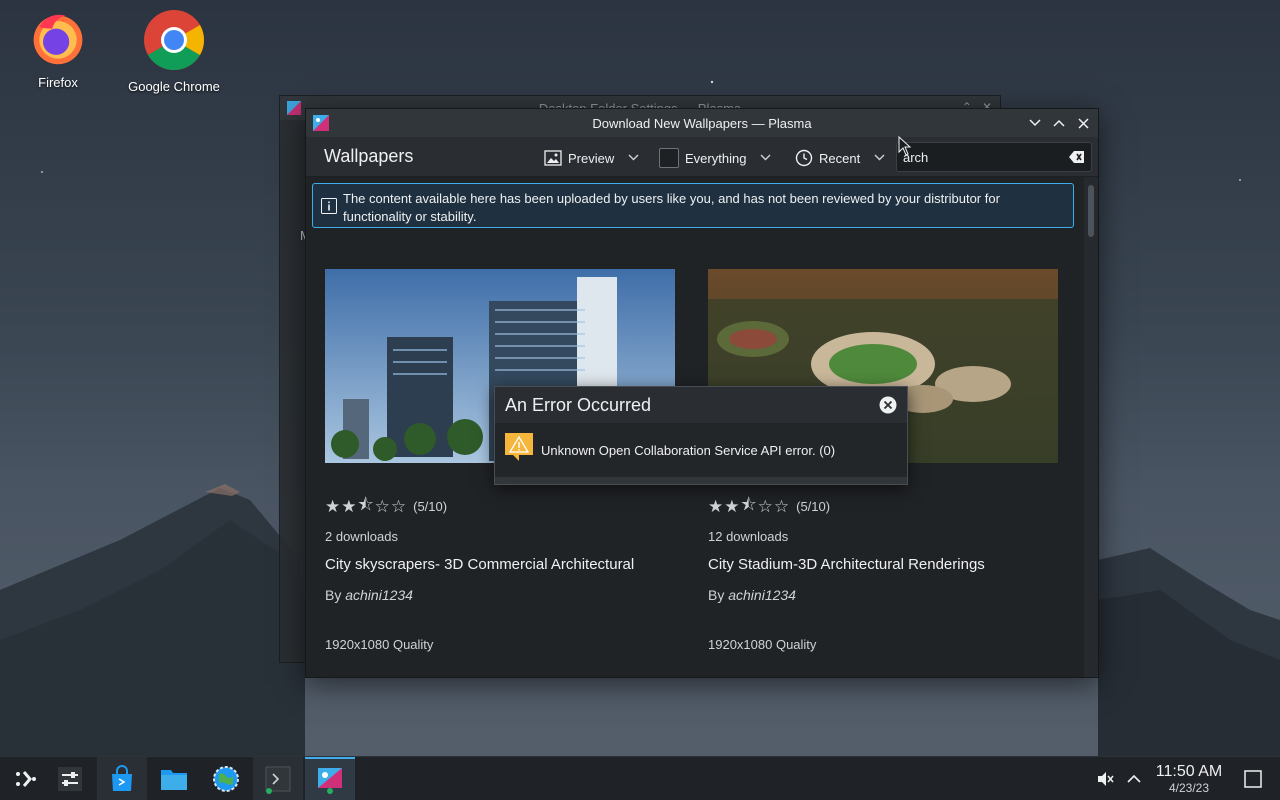  I want to click on download-count: 12 downloads, so click(748, 536).